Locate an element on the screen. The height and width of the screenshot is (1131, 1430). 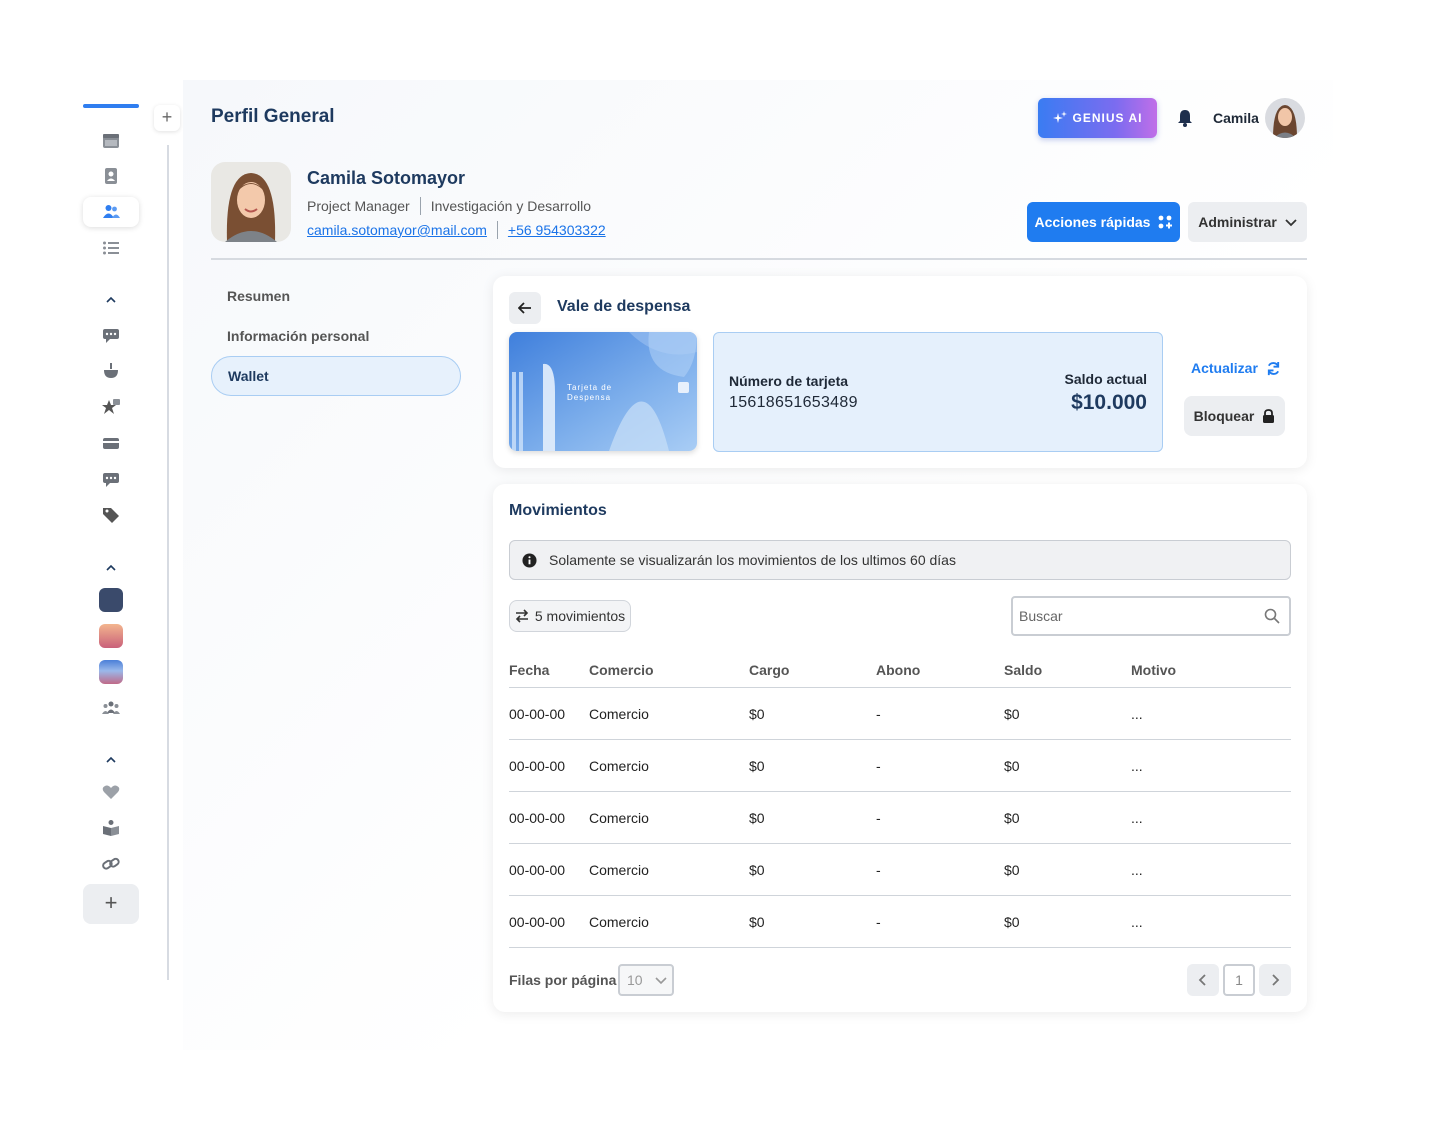
card-number: 15618651653489 is located at coordinates (793, 402).